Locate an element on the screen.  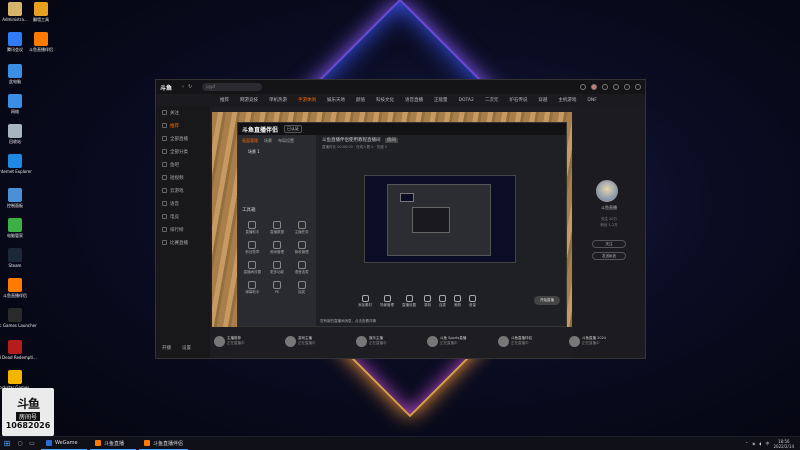
inner-tab: 布局设置 is located at coordinates (286, 141).